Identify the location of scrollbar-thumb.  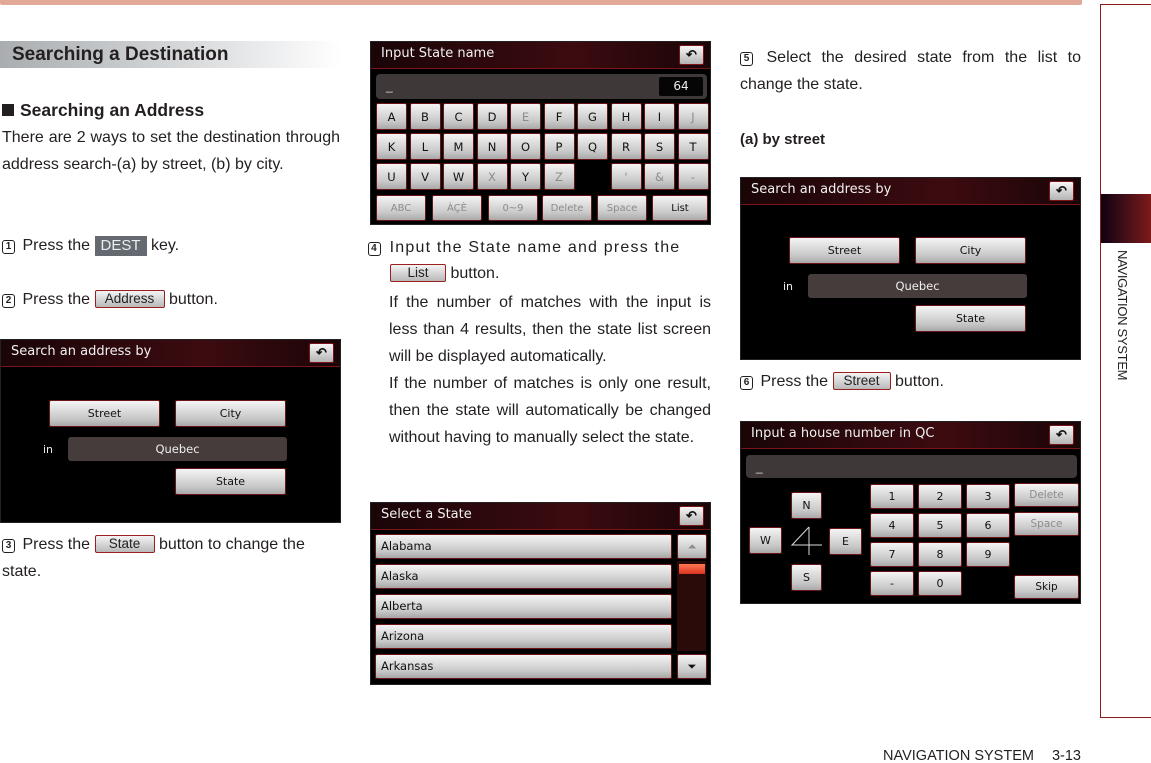
(692, 569).